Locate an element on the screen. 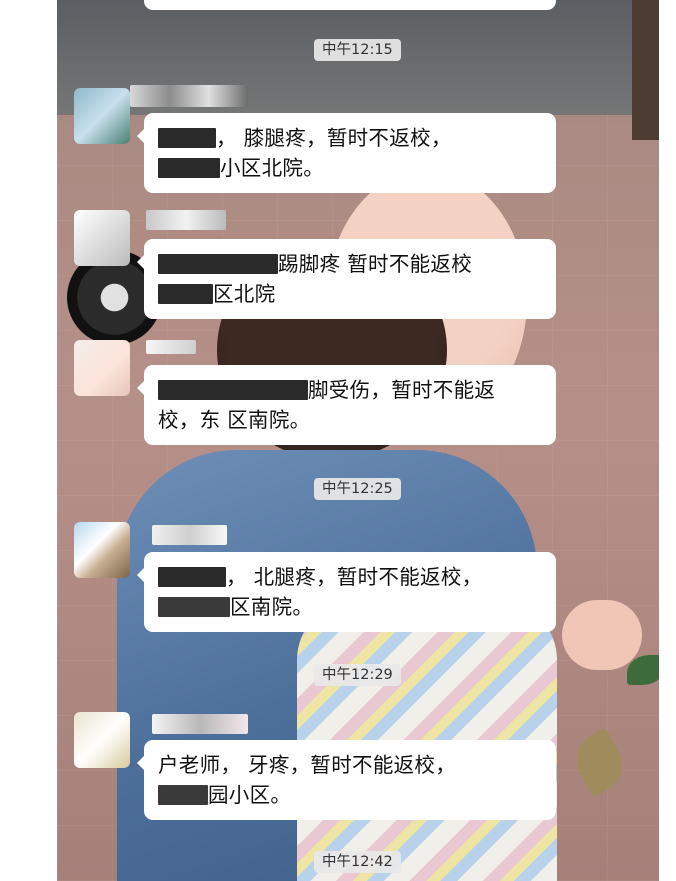  message-text-line: 园小区。 is located at coordinates (350, 795).